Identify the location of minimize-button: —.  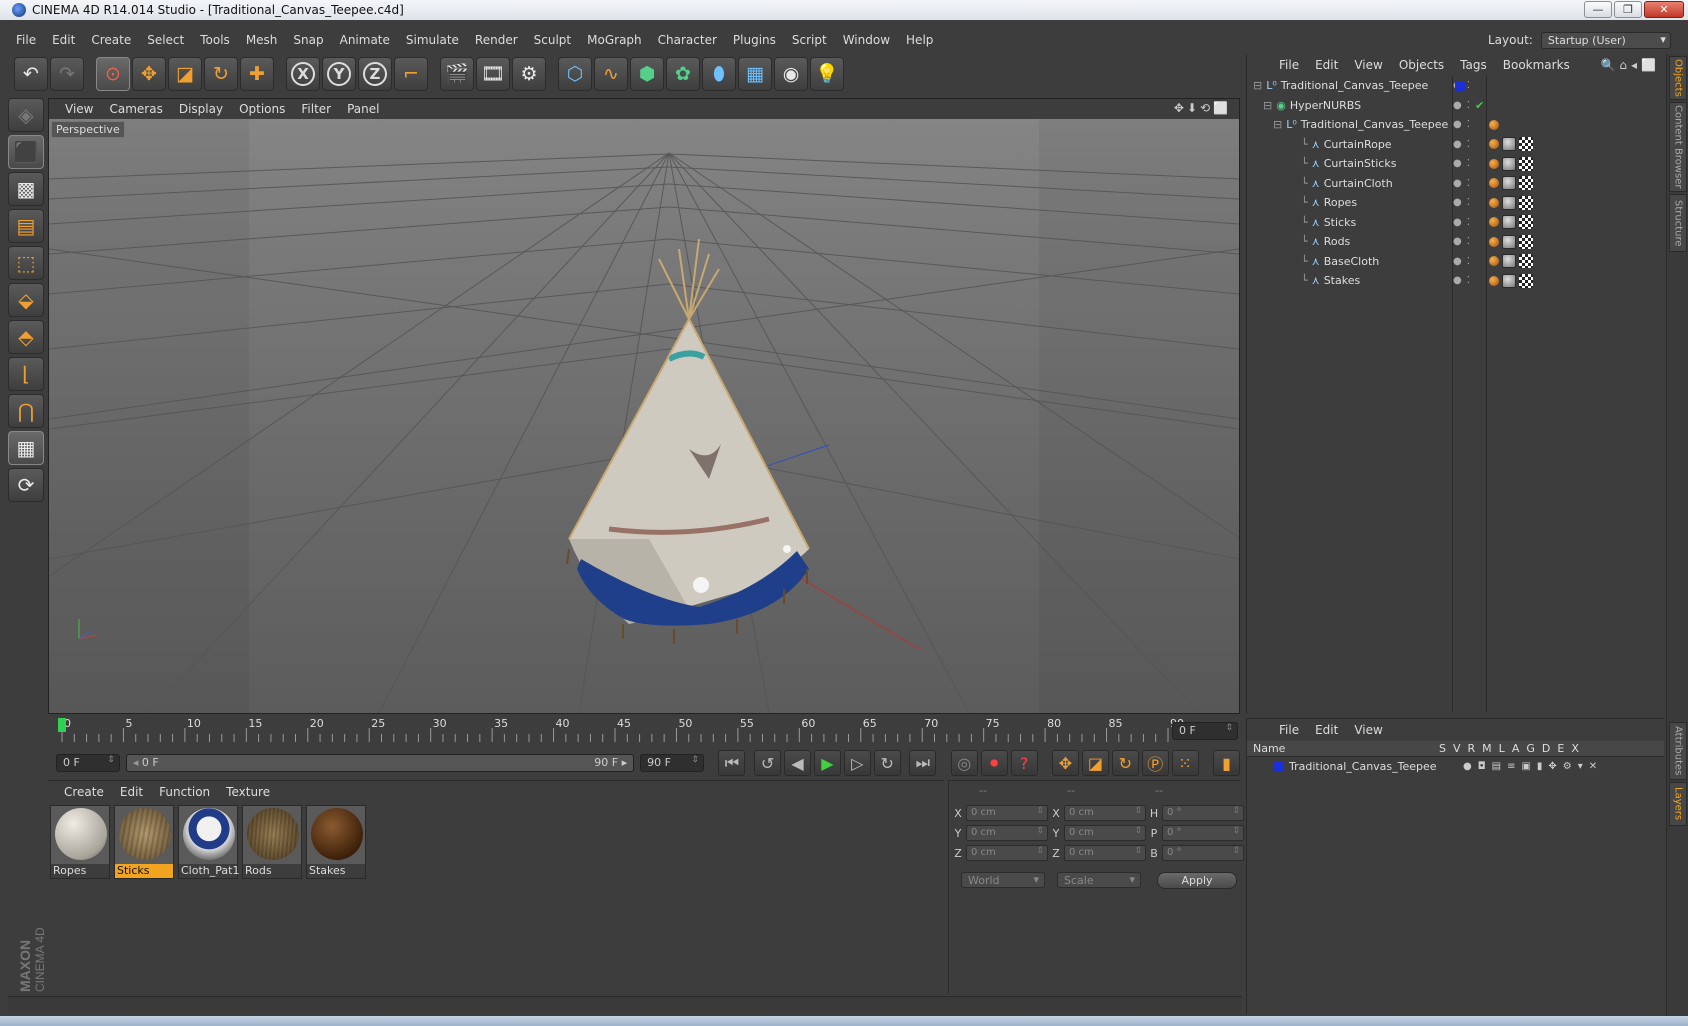
(1598, 9).